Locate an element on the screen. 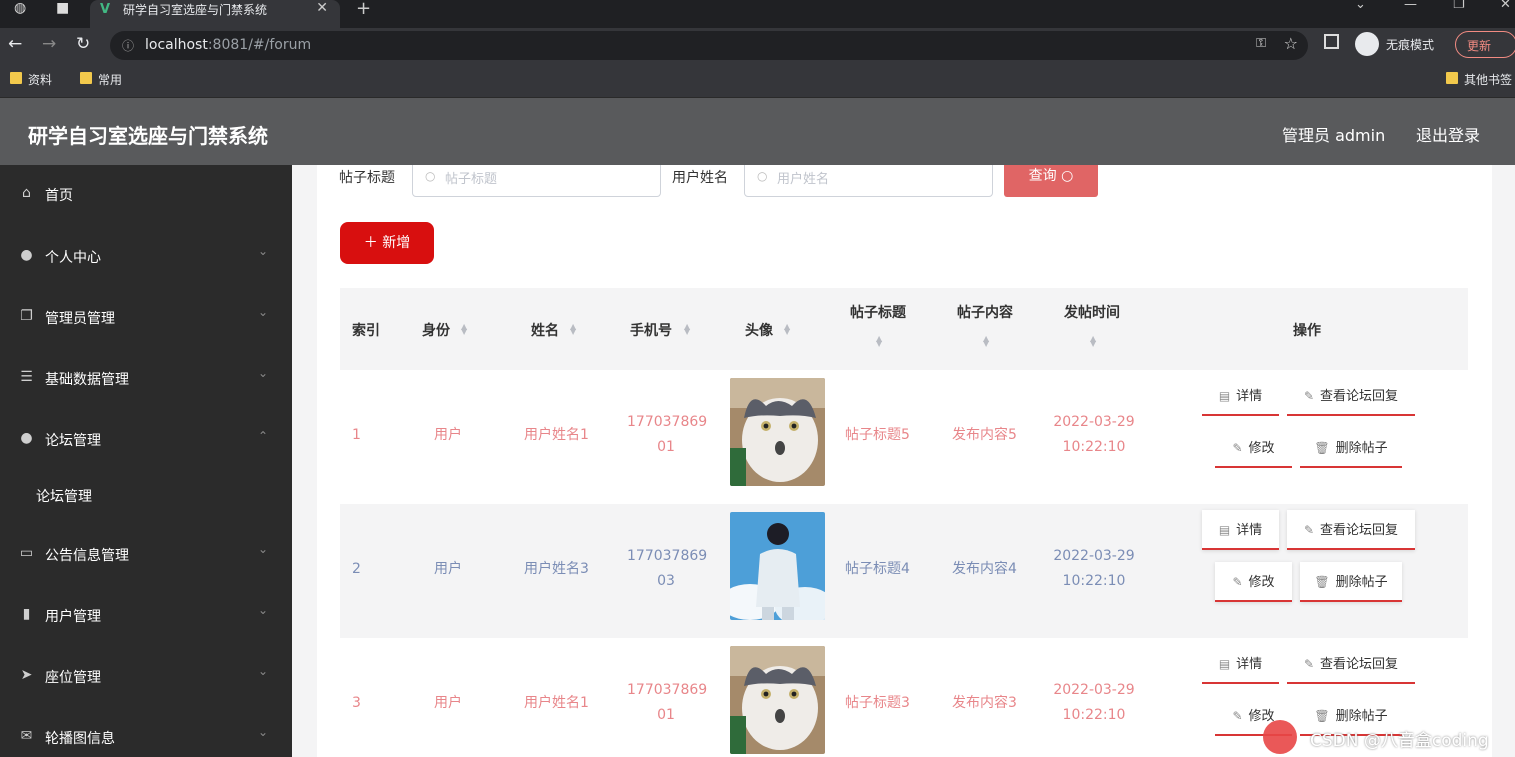 Image resolution: width=1515 pixels, height=757 pixels. tab-close-icon: ✕ is located at coordinates (322, 8).